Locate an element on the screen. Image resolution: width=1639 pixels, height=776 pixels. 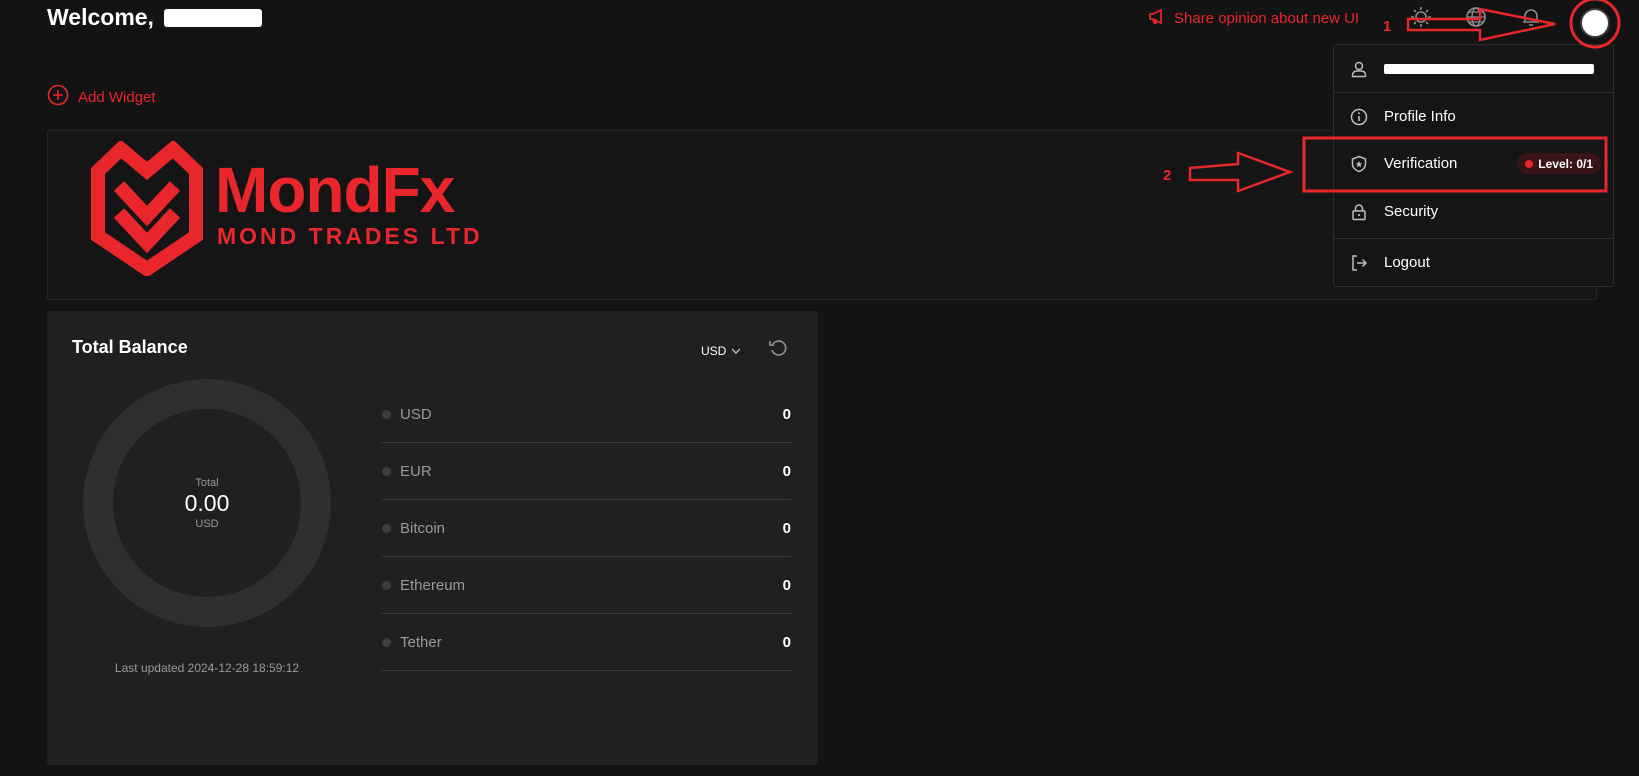
add-widget-button: Add Widget is located at coordinates (101, 97).